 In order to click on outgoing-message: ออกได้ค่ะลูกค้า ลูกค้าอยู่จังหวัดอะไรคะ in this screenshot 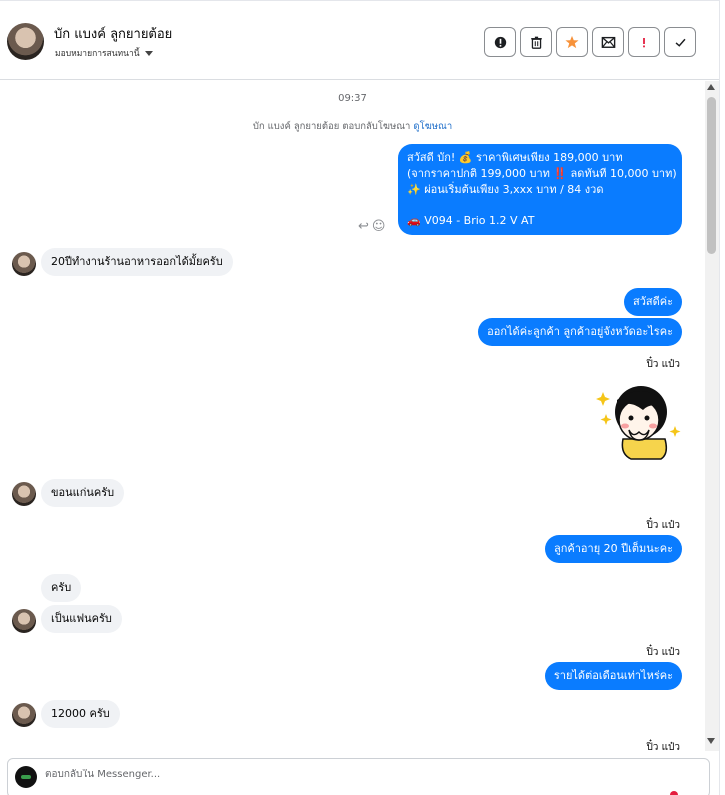, I will do `click(580, 332)`.